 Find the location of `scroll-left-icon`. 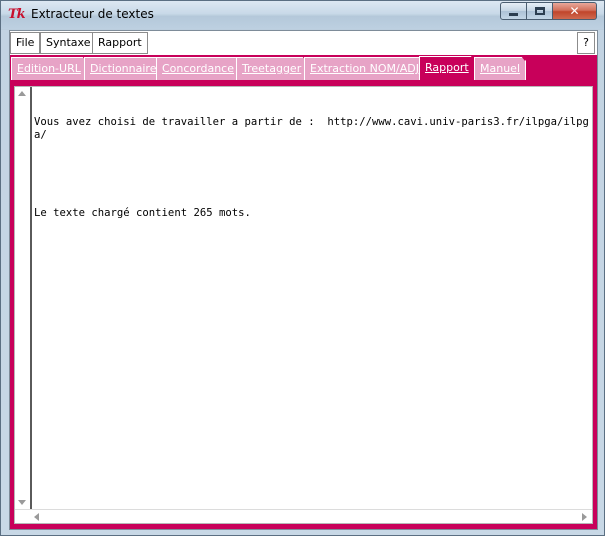

scroll-left-icon is located at coordinates (36, 517).